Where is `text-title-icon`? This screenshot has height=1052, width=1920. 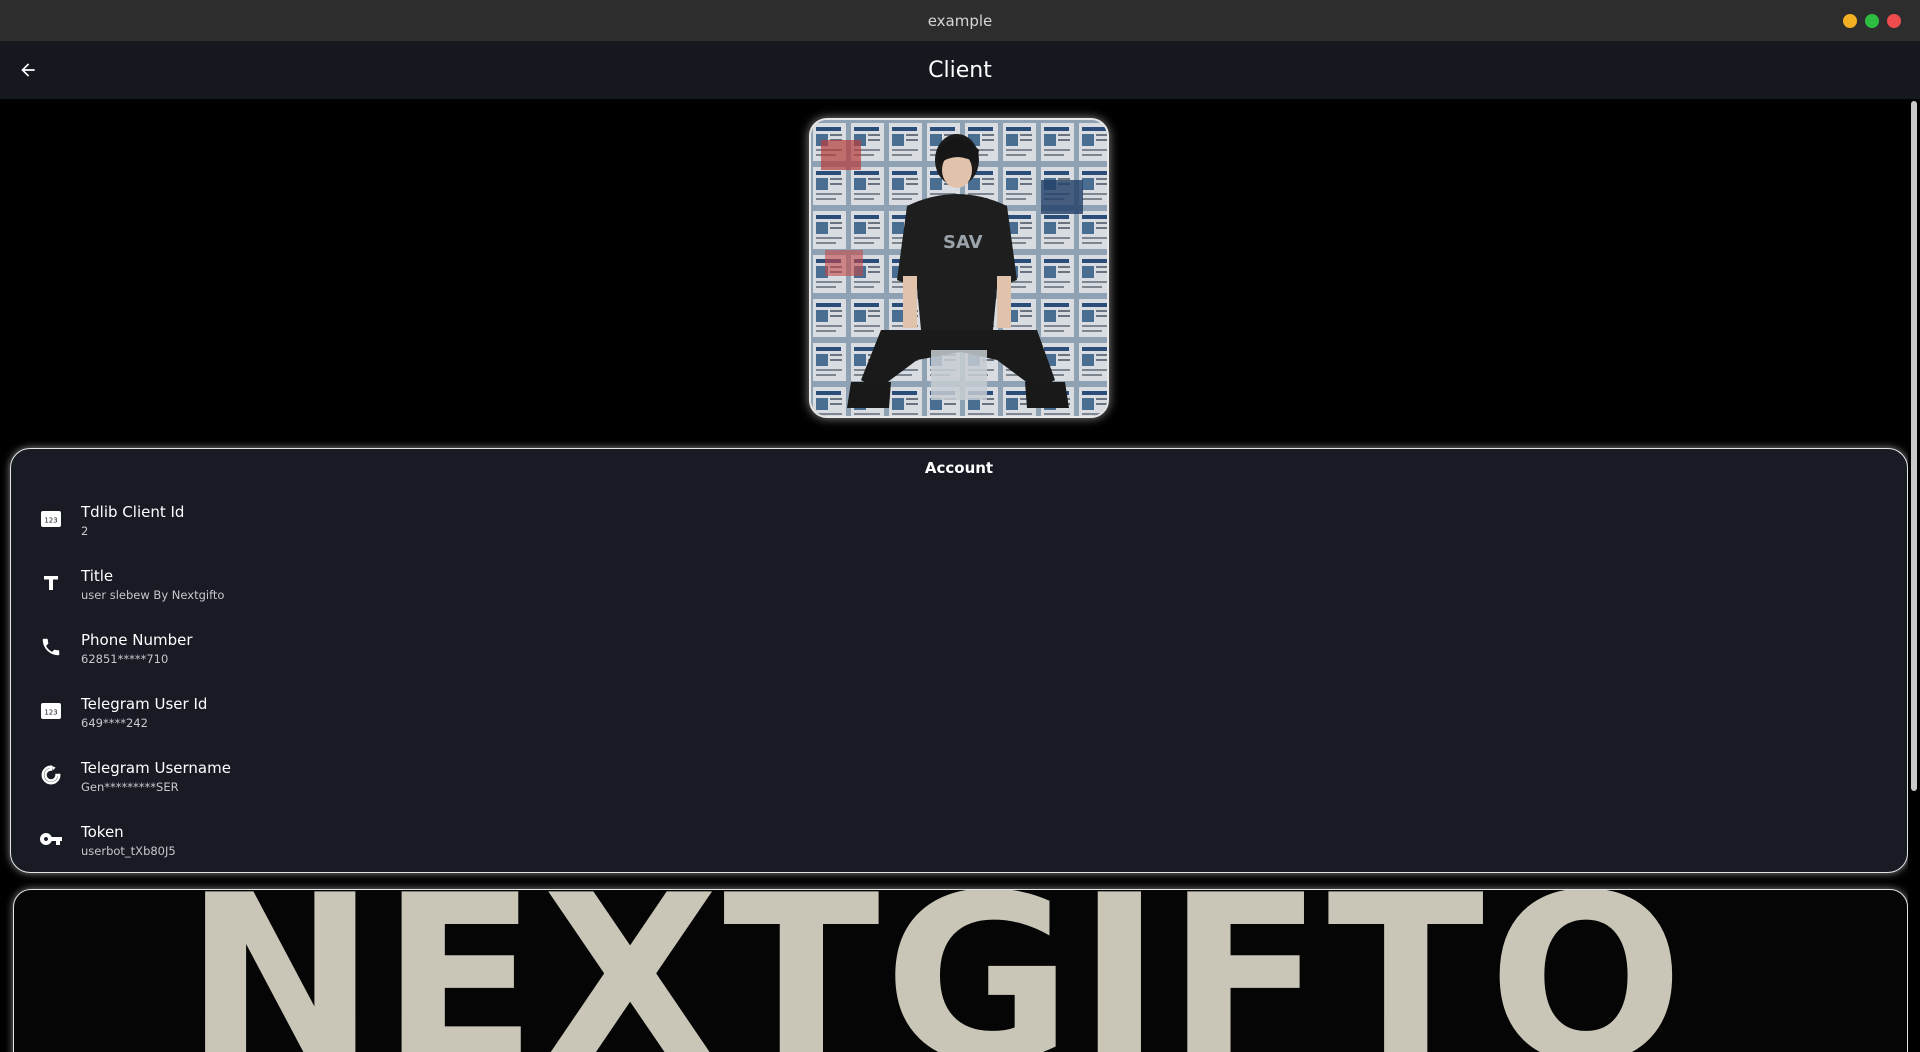 text-title-icon is located at coordinates (51, 583).